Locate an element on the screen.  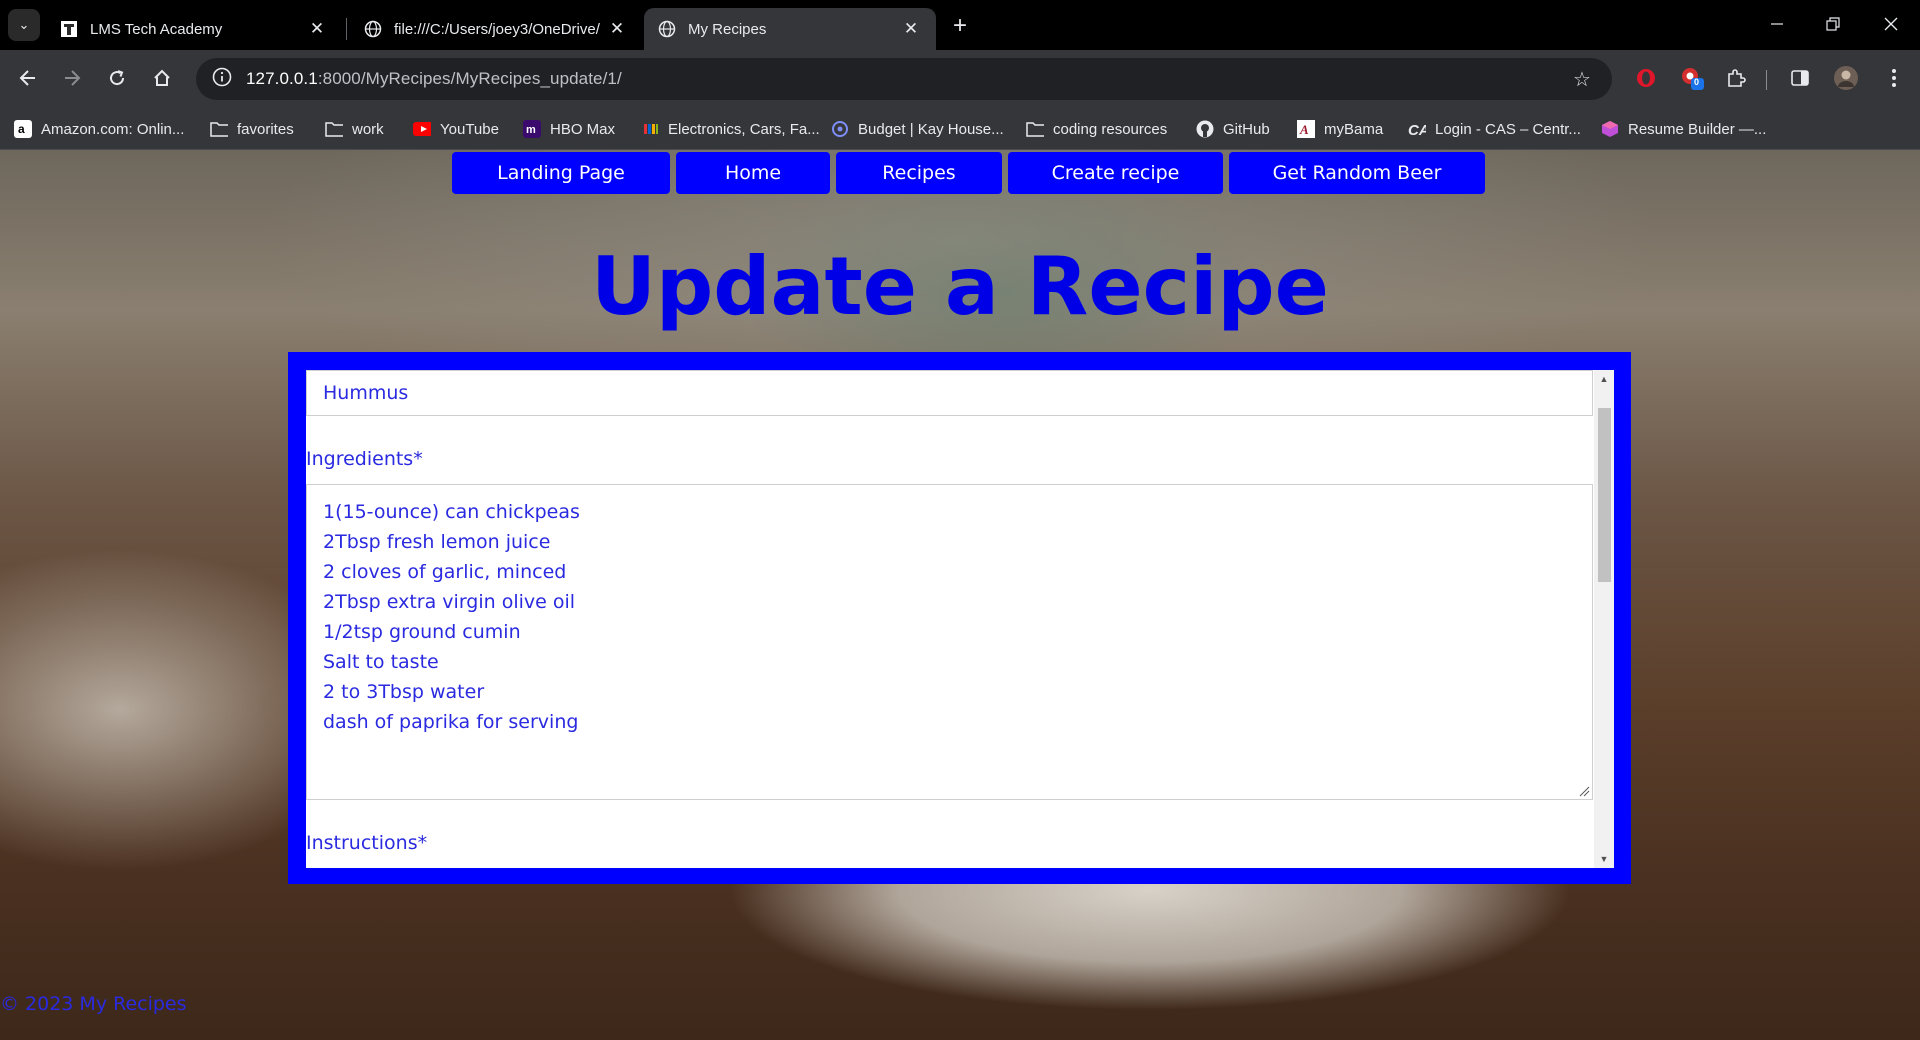
nav-create-recipe: Create recipe is located at coordinates (1115, 173).